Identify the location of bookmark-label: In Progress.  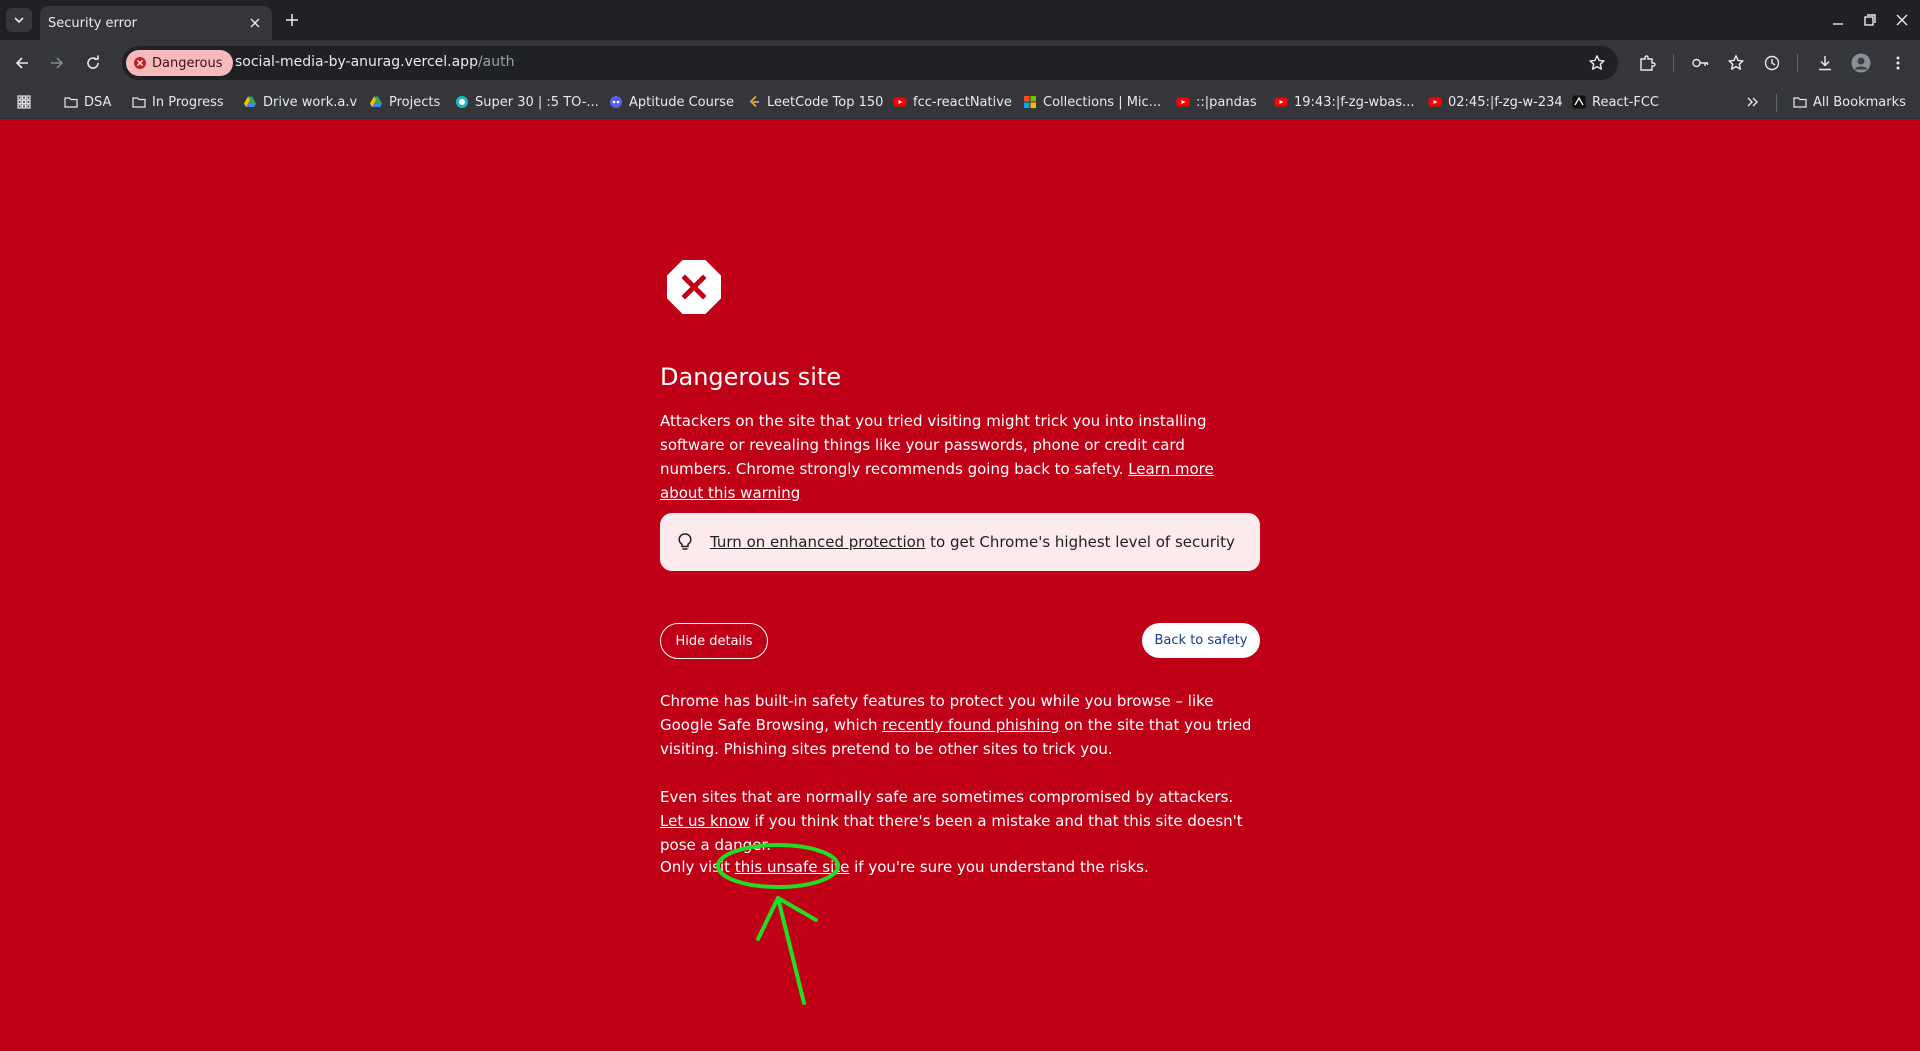
(188, 102).